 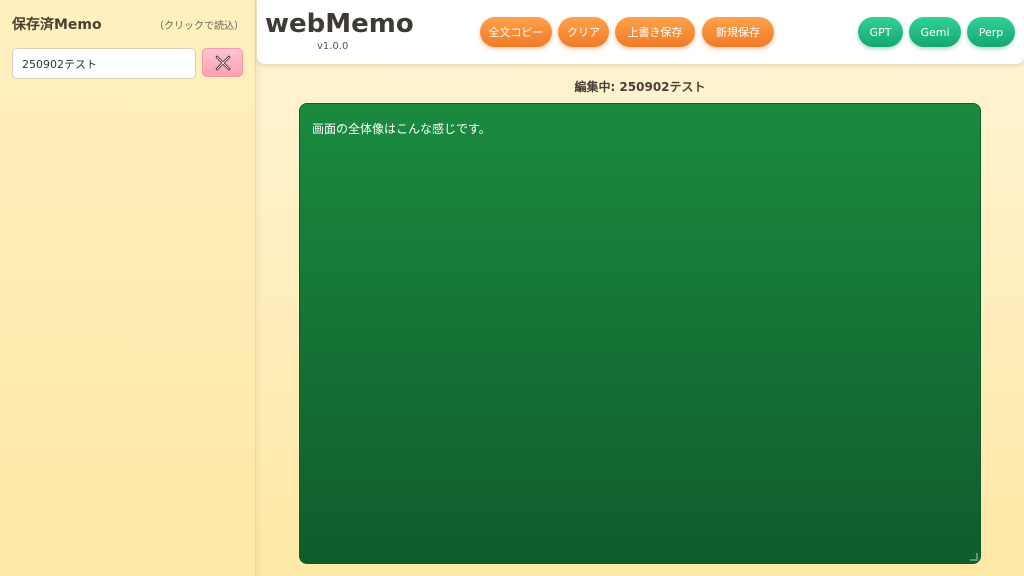 What do you see at coordinates (640, 87) in the screenshot?
I see `editing-label: 編集中: 250902テスト` at bounding box center [640, 87].